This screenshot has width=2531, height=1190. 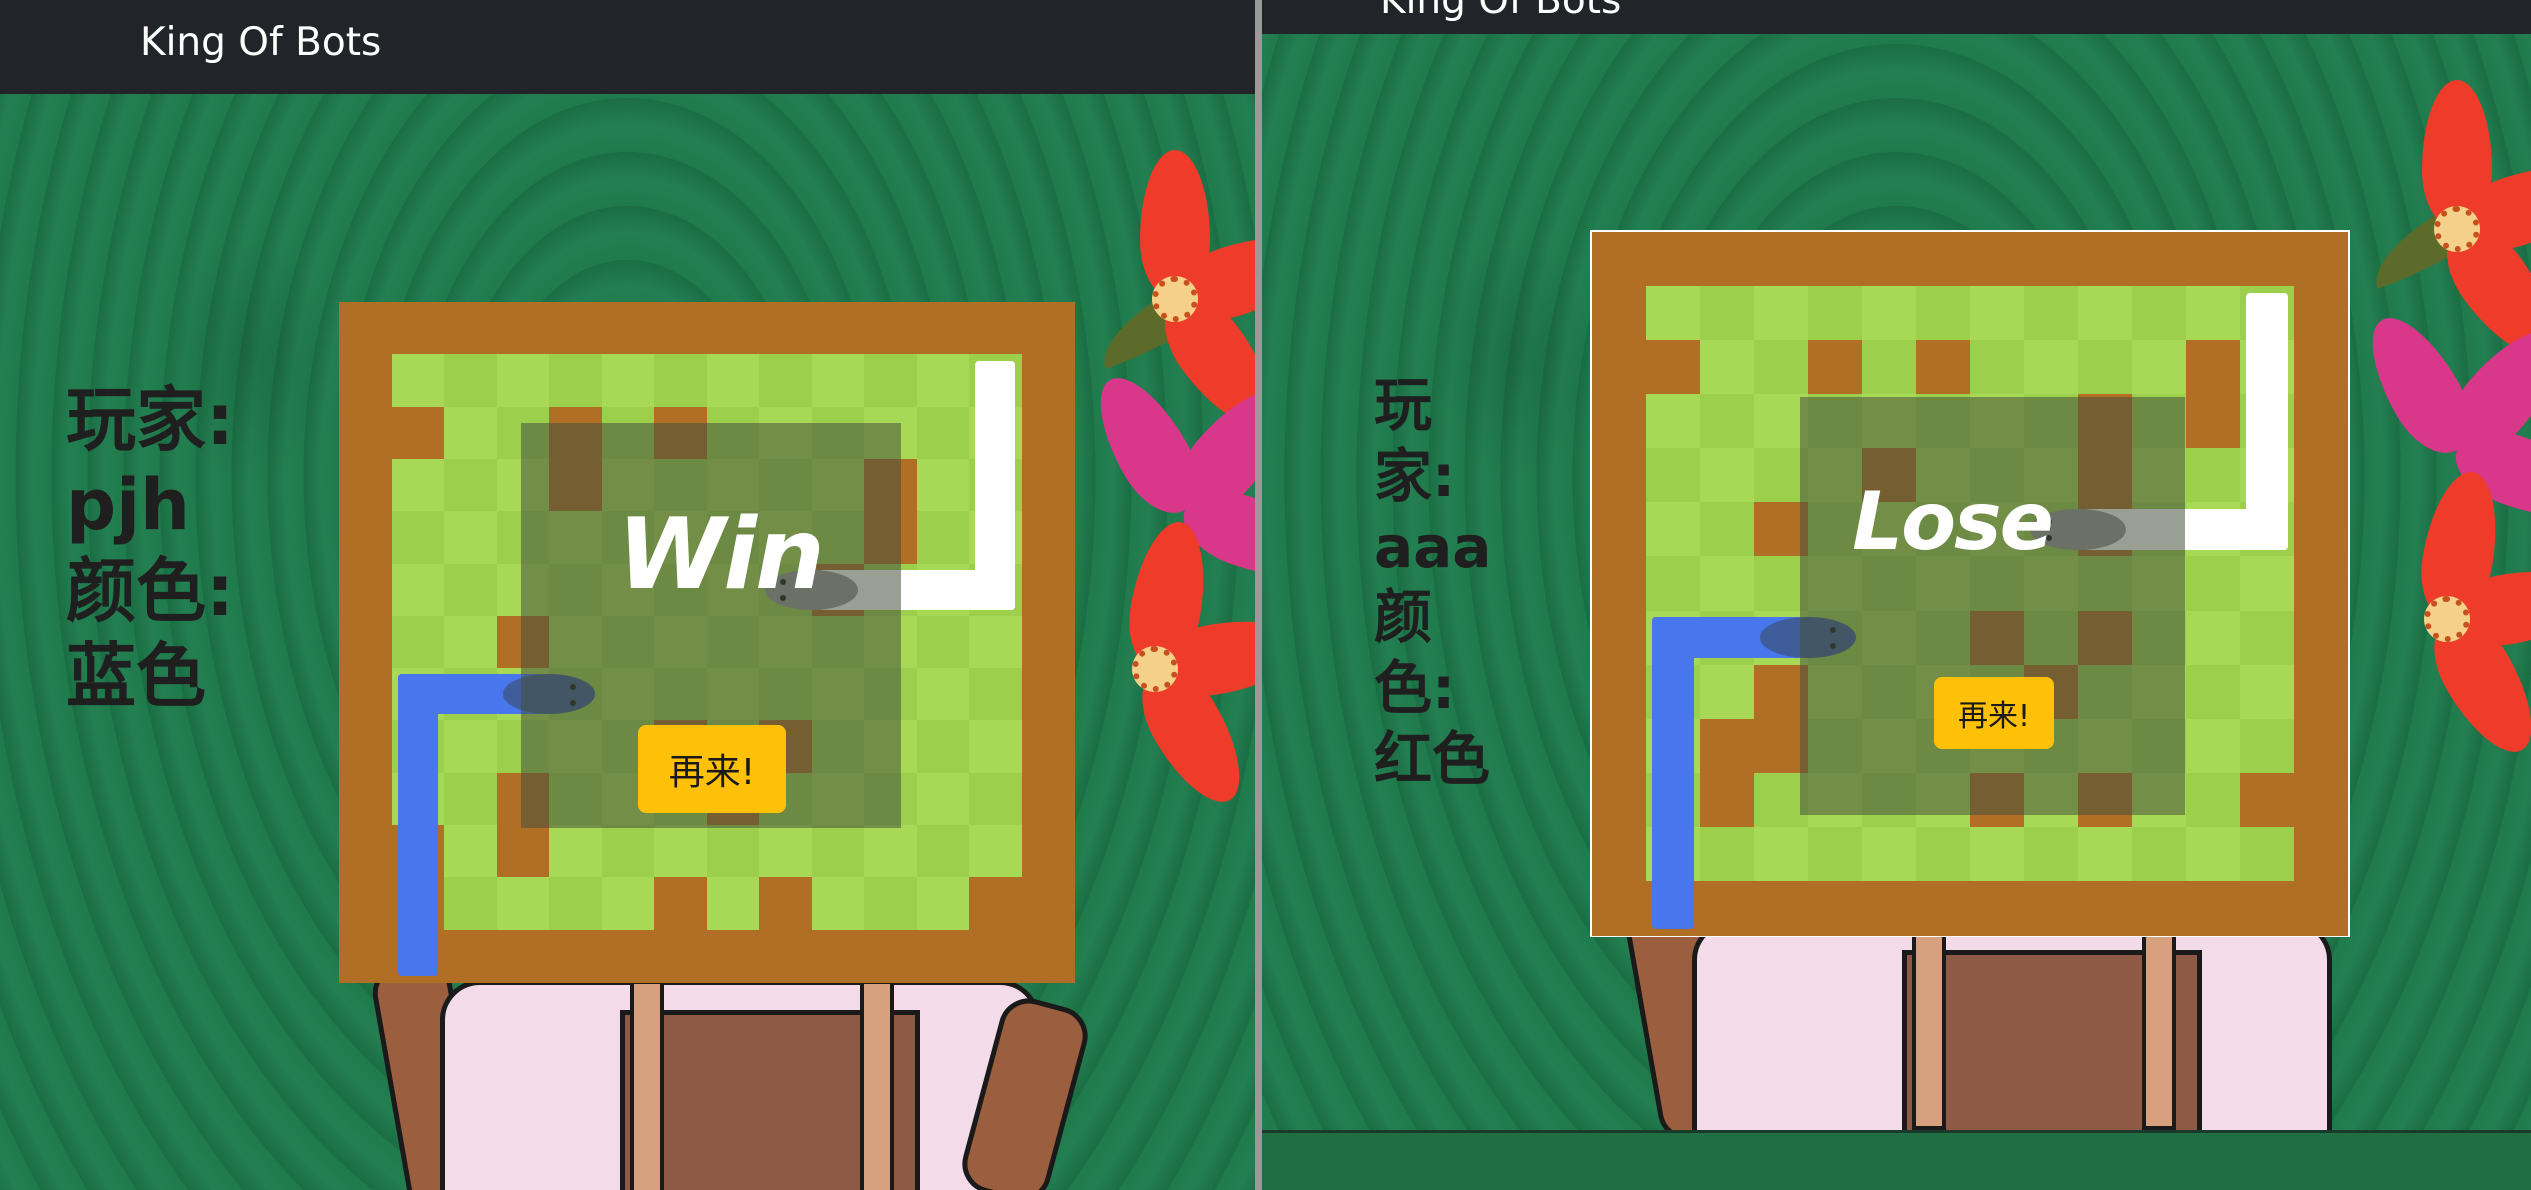 What do you see at coordinates (720, 555) in the screenshot?
I see `result-text: Win` at bounding box center [720, 555].